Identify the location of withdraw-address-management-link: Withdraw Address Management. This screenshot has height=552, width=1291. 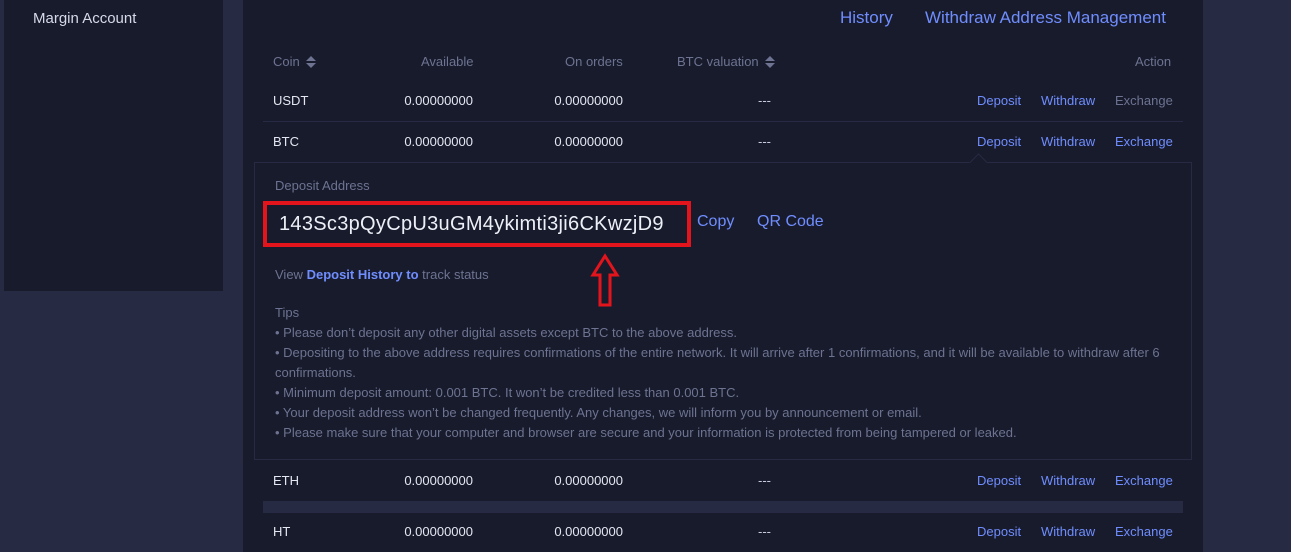
(1045, 18).